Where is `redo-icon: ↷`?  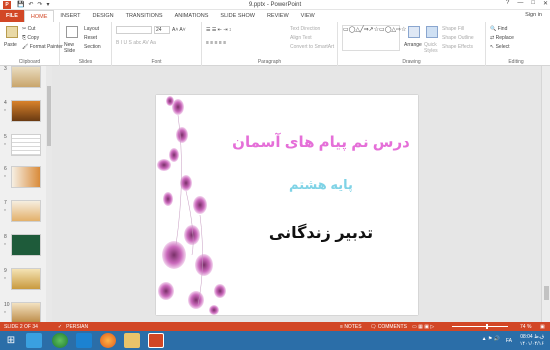 redo-icon: ↷ is located at coordinates (40, 4).